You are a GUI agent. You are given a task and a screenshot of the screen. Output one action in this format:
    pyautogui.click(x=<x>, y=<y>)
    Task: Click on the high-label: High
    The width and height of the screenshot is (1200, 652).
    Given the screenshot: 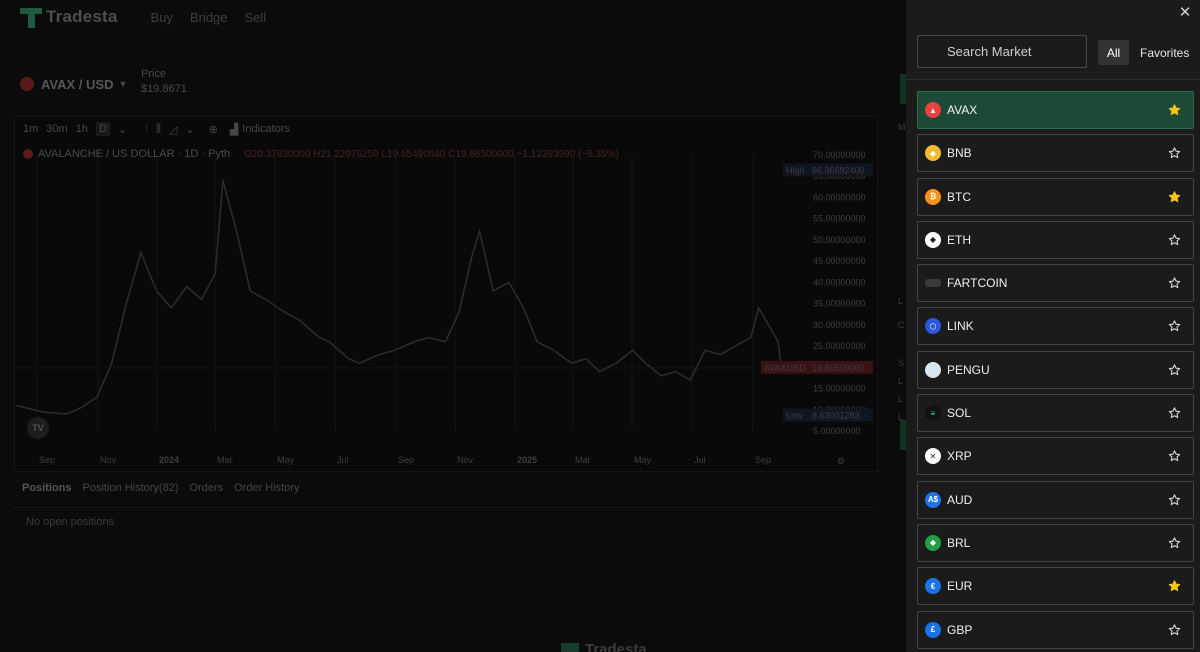 What is the action you would take?
    pyautogui.click(x=795, y=170)
    